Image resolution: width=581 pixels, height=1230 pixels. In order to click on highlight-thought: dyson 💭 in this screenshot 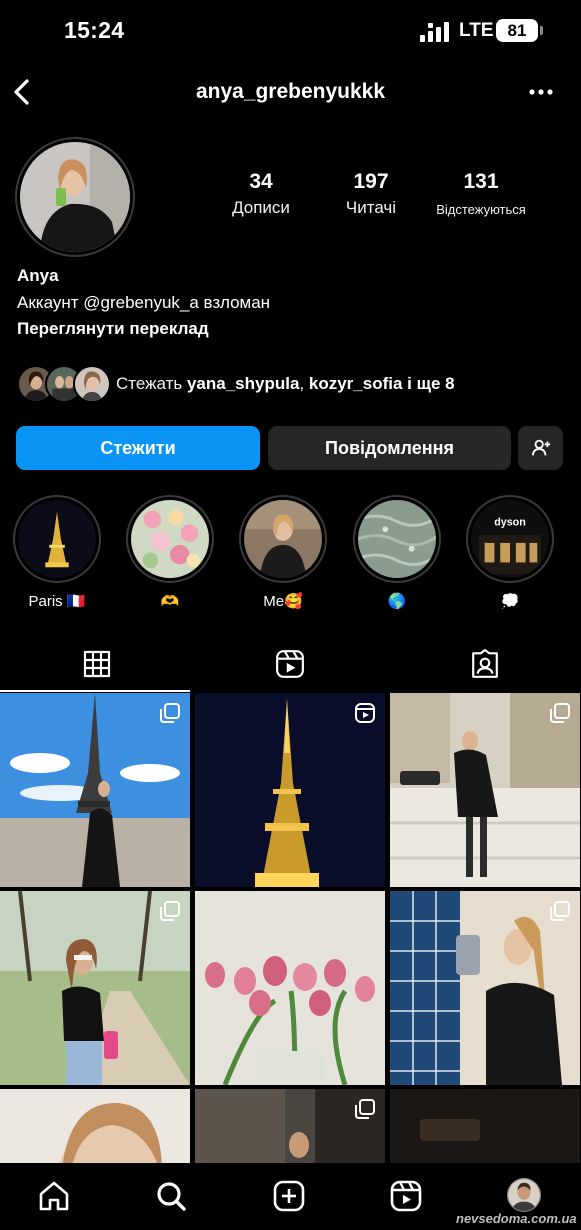, I will do `click(510, 552)`.